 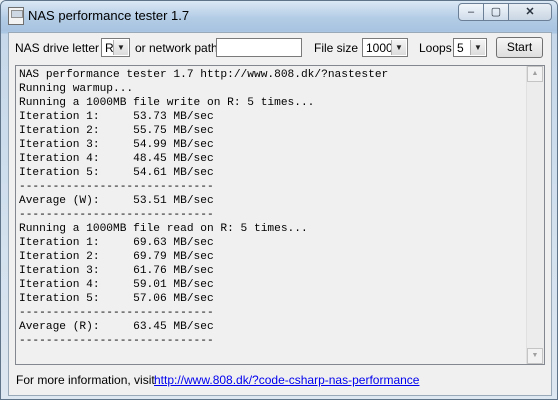 What do you see at coordinates (460, 48) in the screenshot?
I see `loops-value: 5` at bounding box center [460, 48].